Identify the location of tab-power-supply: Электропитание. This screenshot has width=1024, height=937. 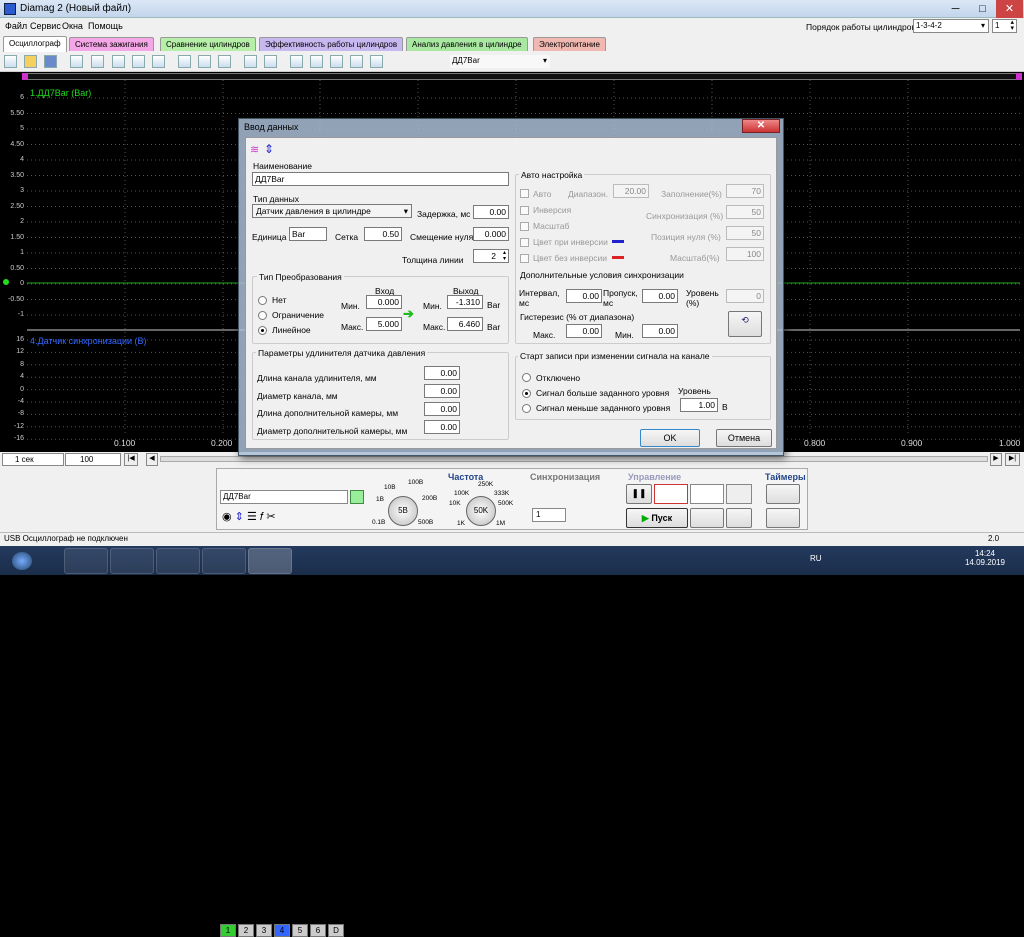
(569, 44).